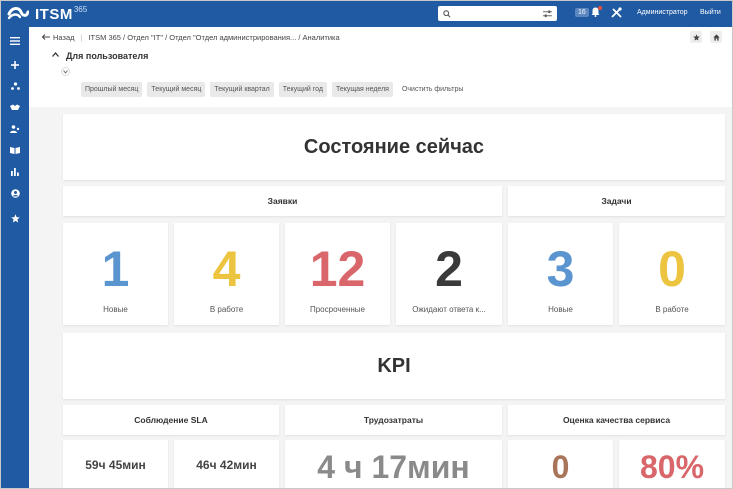 The image size is (733, 489). I want to click on menu-icon, so click(15, 41).